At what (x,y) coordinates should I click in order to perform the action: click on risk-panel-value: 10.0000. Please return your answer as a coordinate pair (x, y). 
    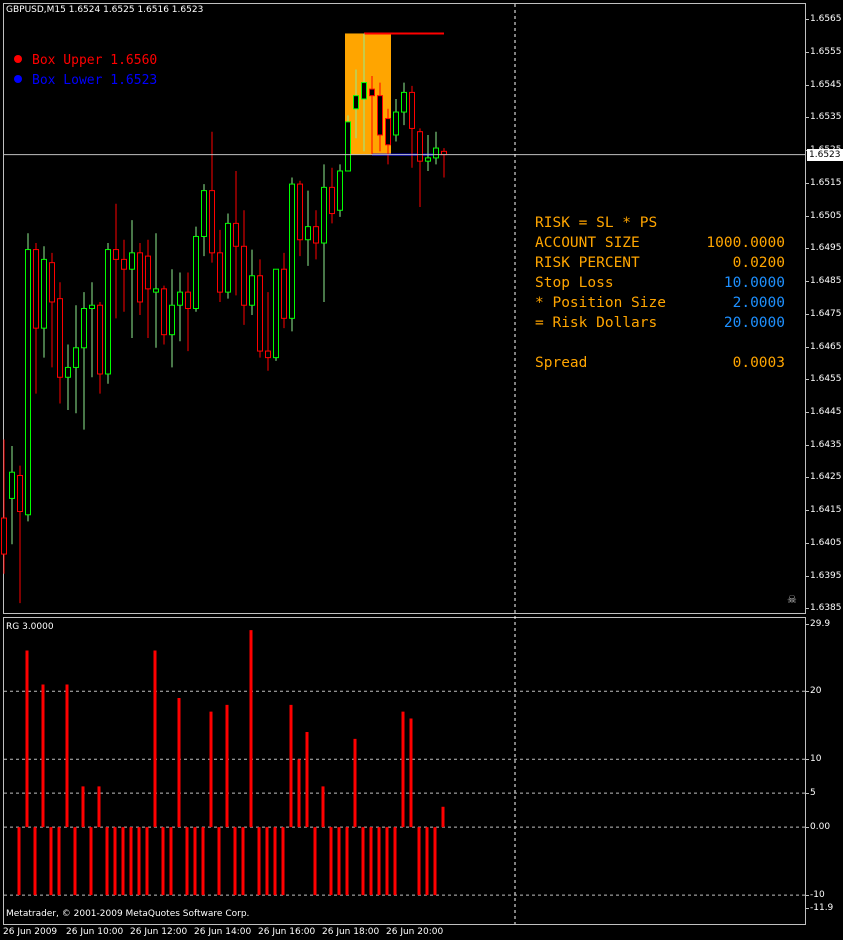
    Looking at the image, I should click on (754, 283).